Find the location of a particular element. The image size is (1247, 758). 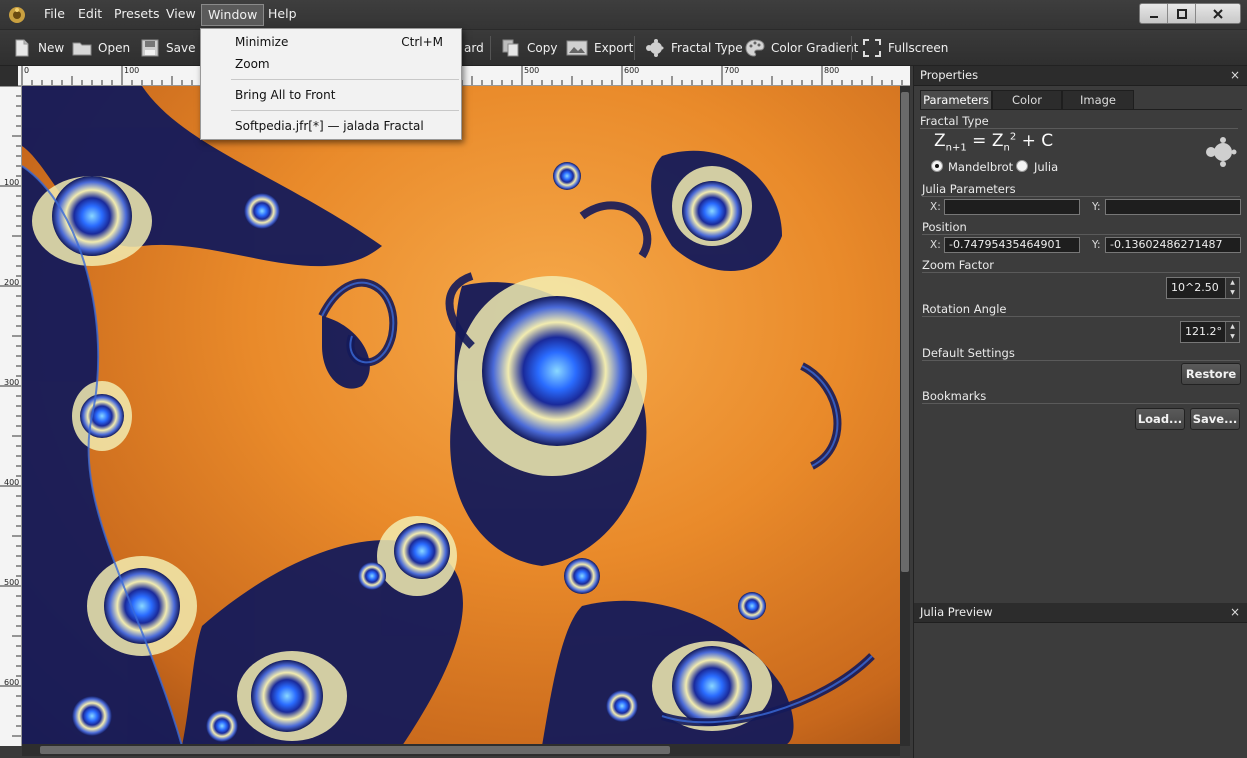

ruler-label: 0 is located at coordinates (27, 70).